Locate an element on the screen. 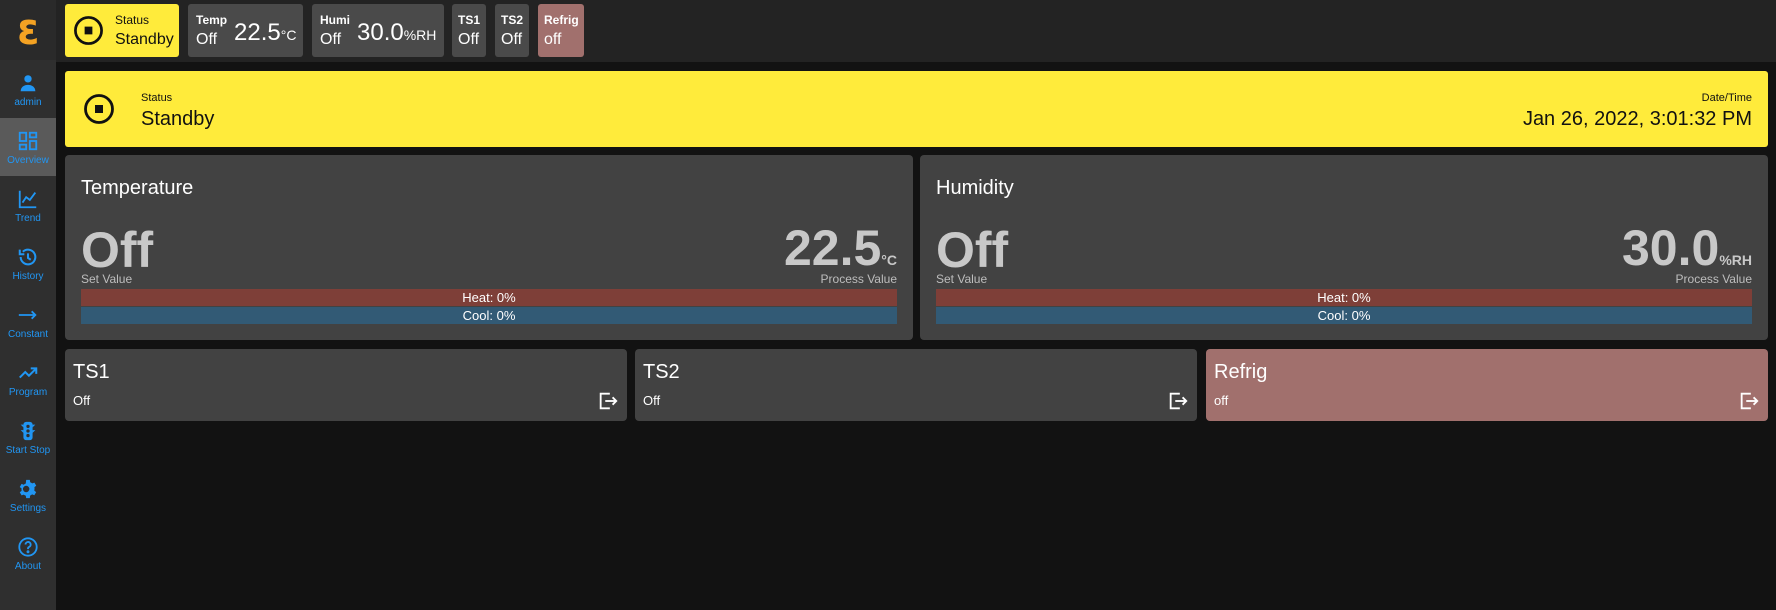  chart-line-icon is located at coordinates (27, 199).